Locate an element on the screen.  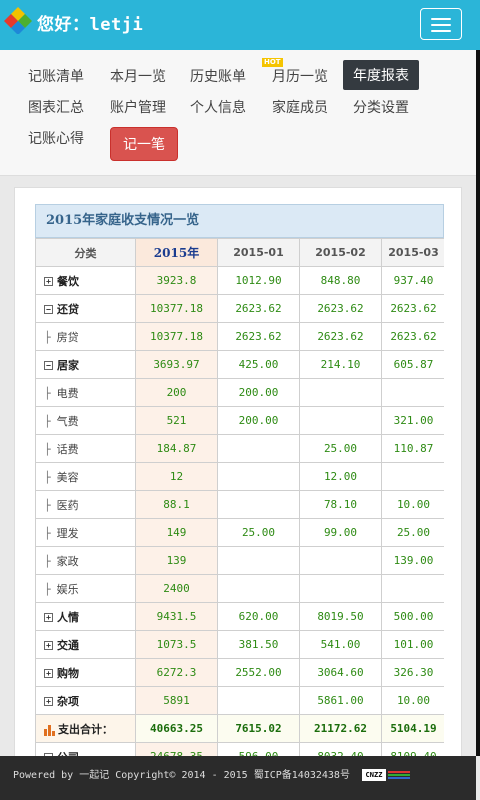
year-total-cell: 6272.3 is located at coordinates (176, 672).